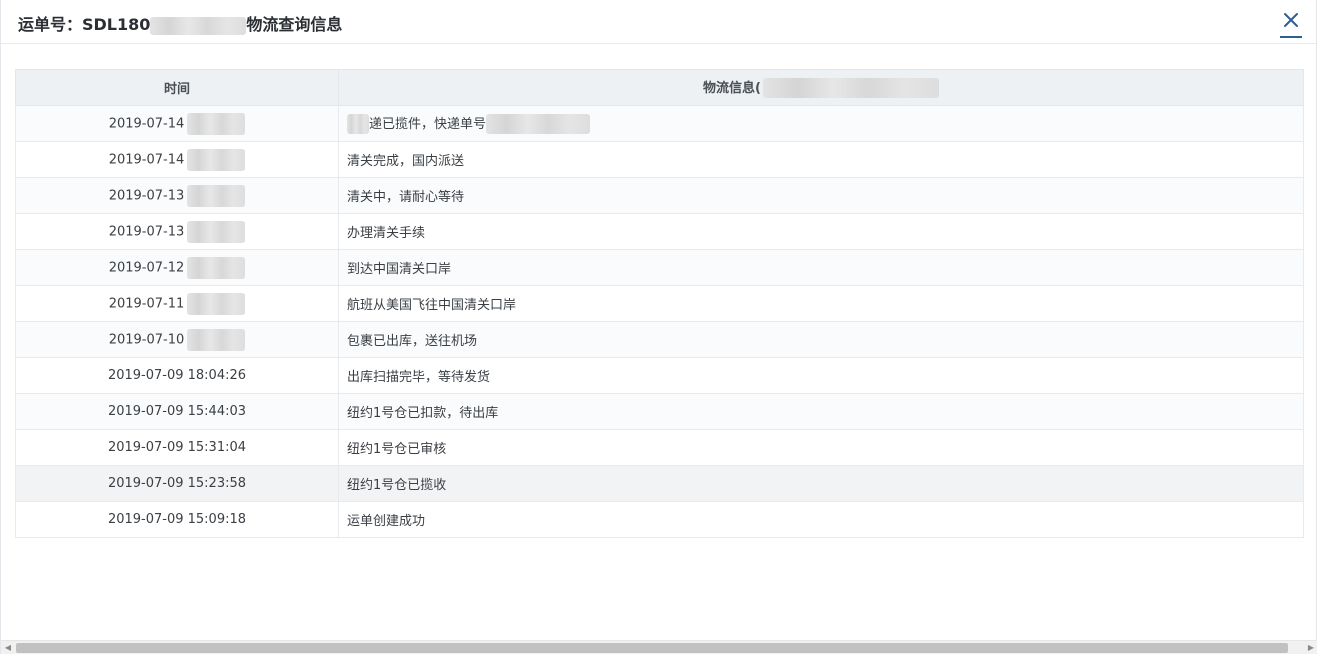 The width and height of the screenshot is (1317, 654). What do you see at coordinates (821, 411) in the screenshot?
I see `info-cell: 纽约1号仓已扣款，待出库` at bounding box center [821, 411].